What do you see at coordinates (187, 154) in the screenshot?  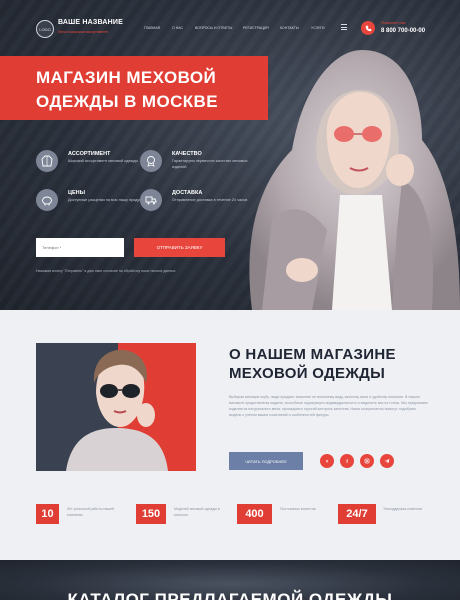 I see `feature-title: КАЧЕСТВО` at bounding box center [187, 154].